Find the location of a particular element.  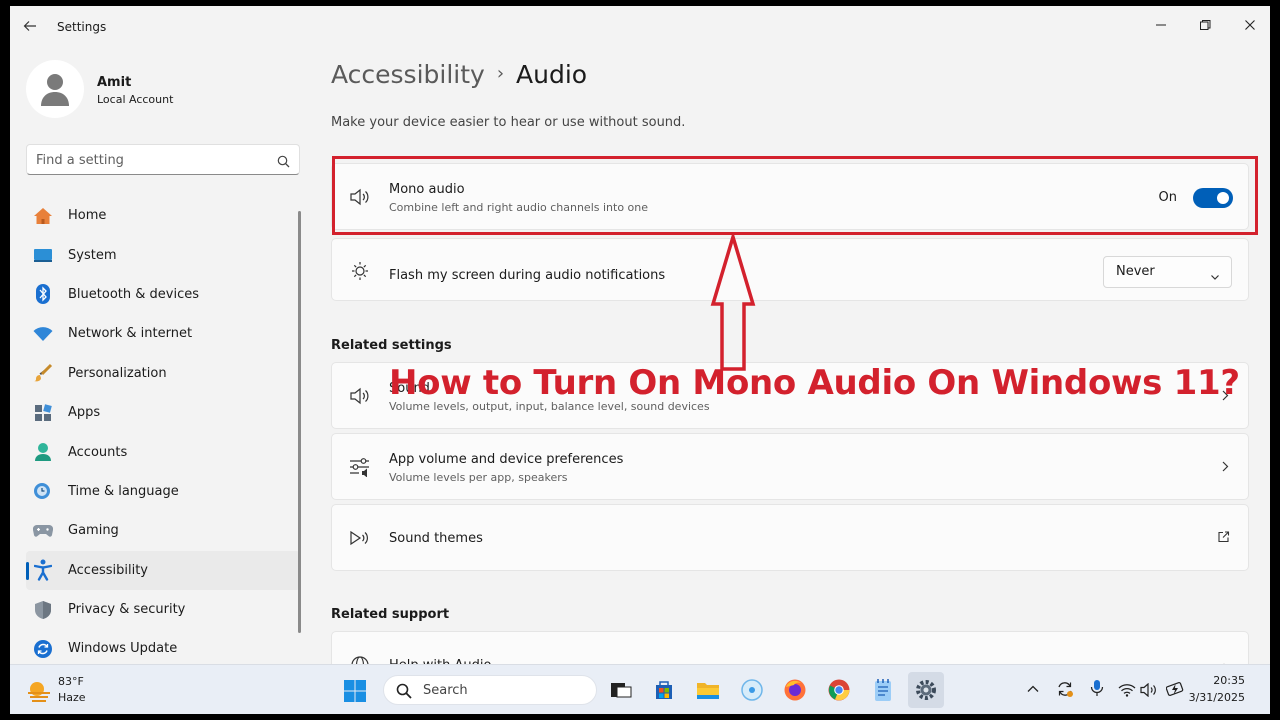

external-link-icon is located at coordinates (1223, 537).